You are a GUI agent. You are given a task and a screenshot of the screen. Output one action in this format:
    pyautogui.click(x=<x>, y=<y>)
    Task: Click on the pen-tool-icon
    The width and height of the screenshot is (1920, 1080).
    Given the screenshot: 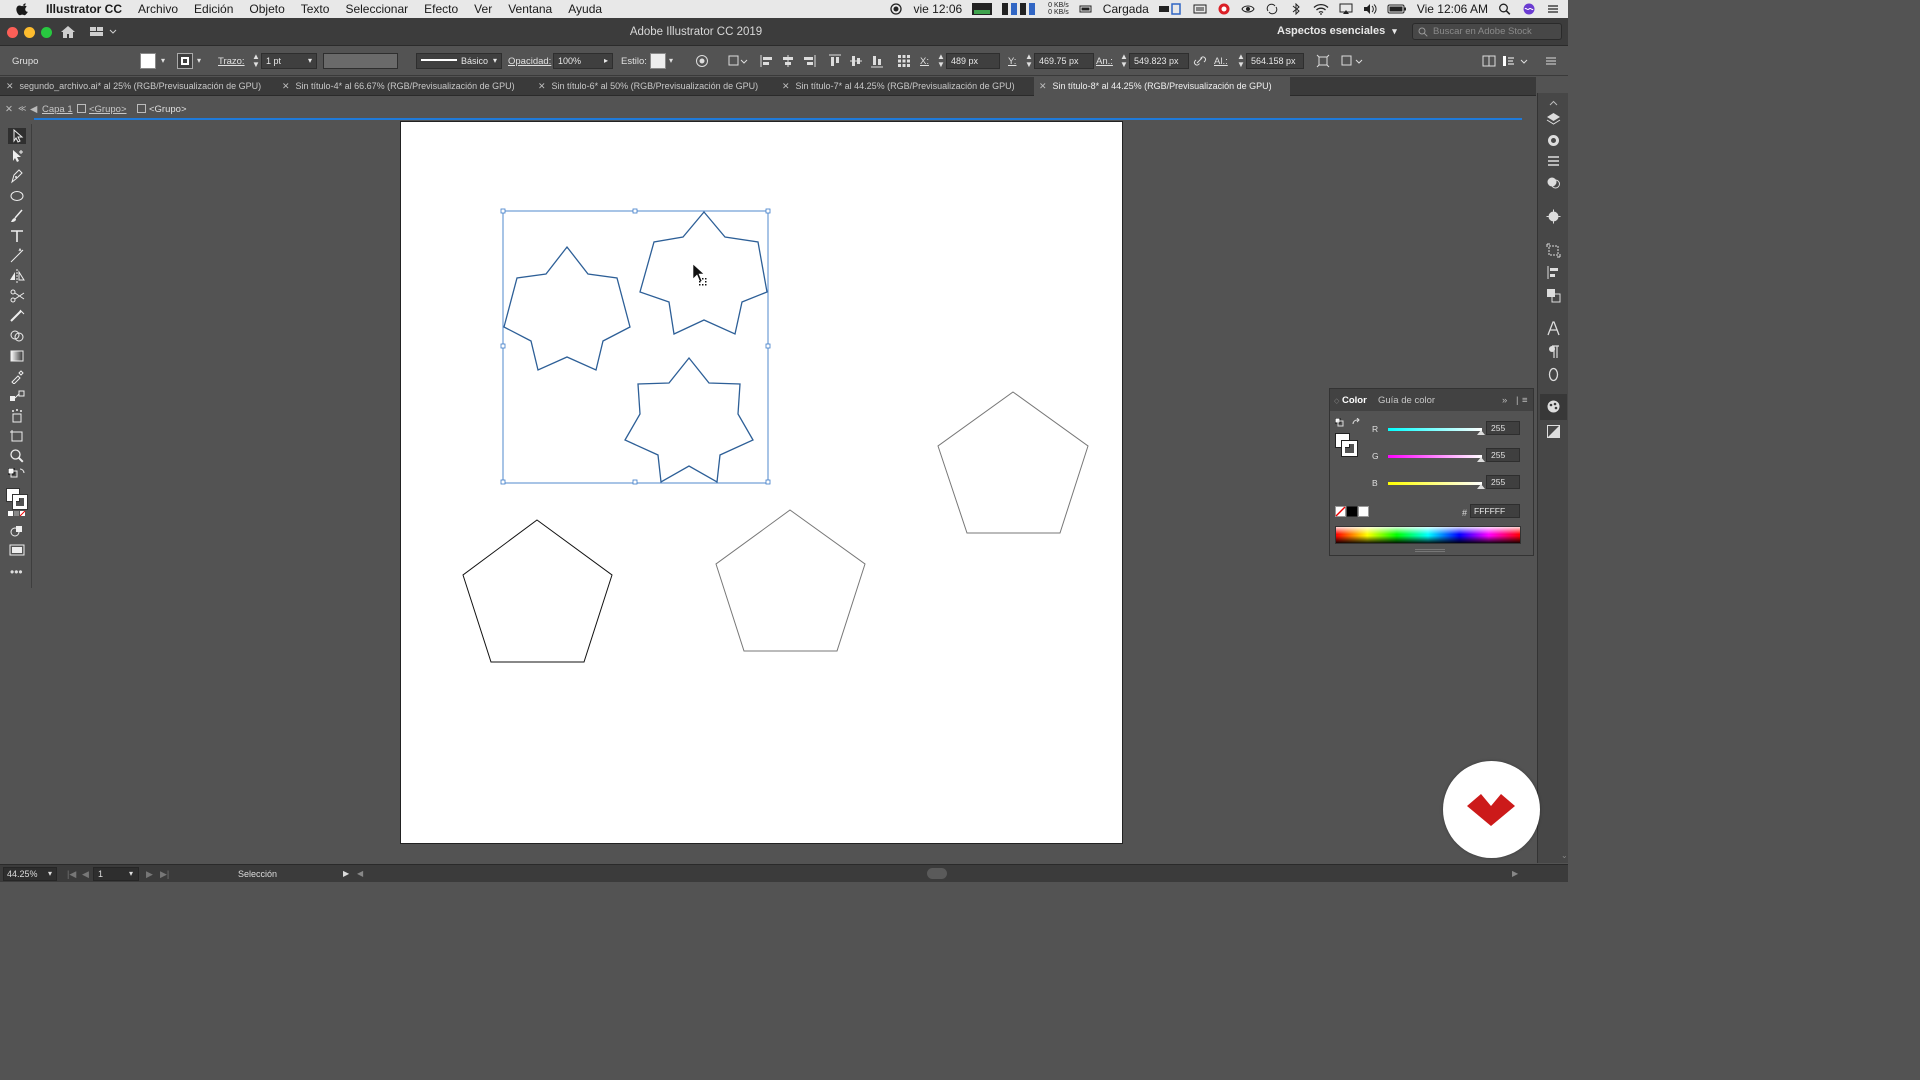 What is the action you would take?
    pyautogui.click(x=17, y=176)
    